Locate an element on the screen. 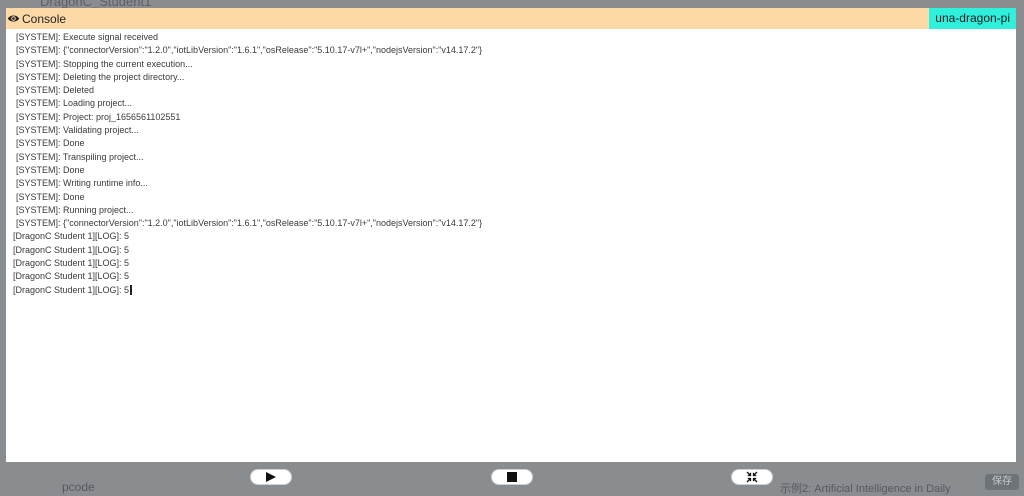 This screenshot has height=496, width=1024. log-line-system: [SYSTEM]: Execute signal received is located at coordinates (87, 37).